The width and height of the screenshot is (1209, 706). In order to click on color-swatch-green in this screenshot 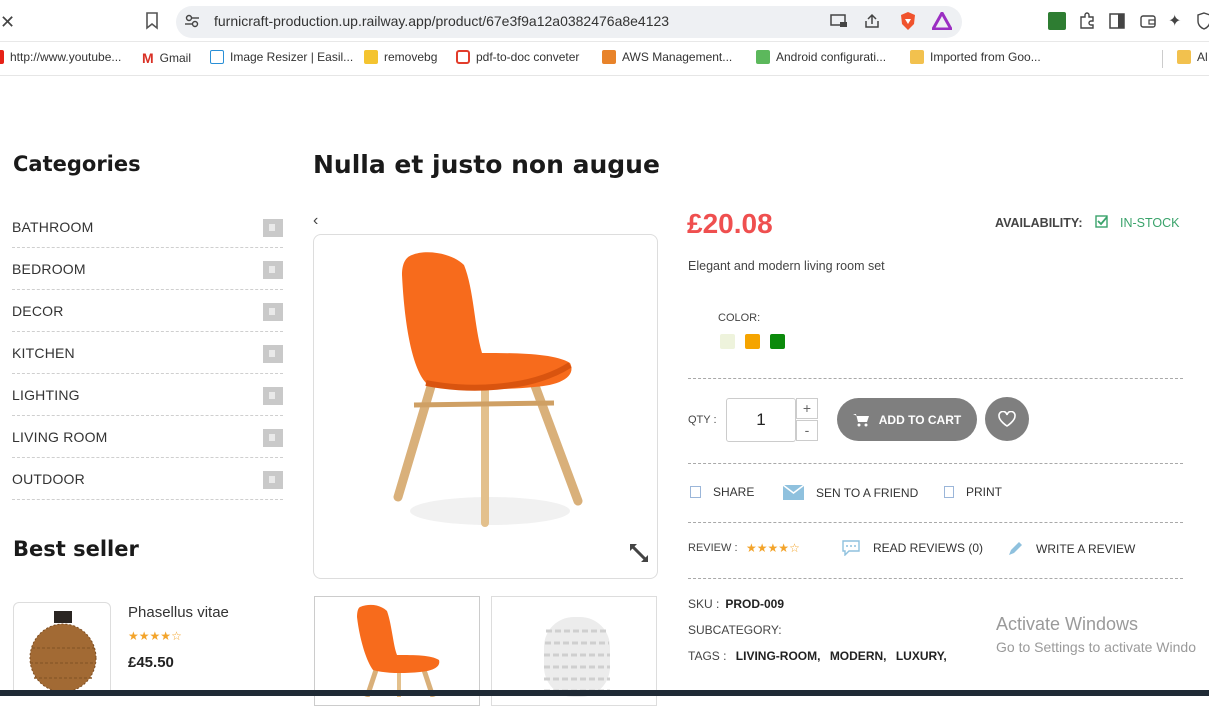, I will do `click(777, 341)`.